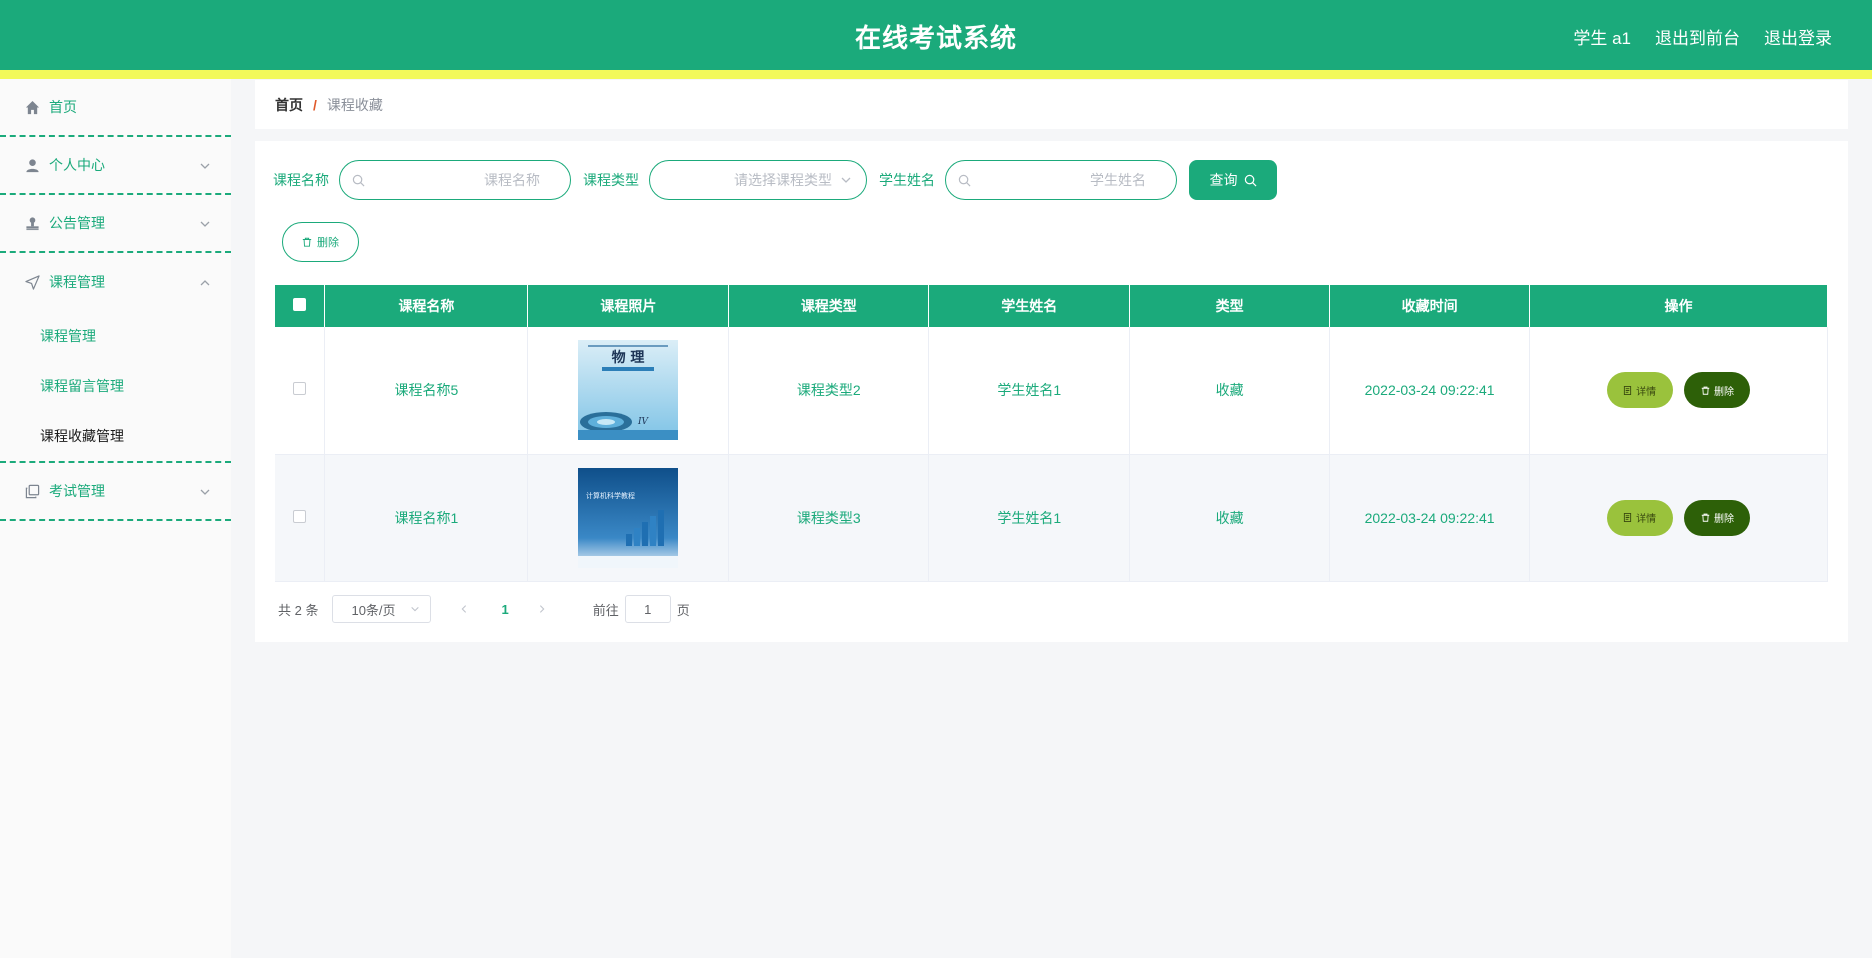  I want to click on logout-link: 退出登录, so click(1798, 36).